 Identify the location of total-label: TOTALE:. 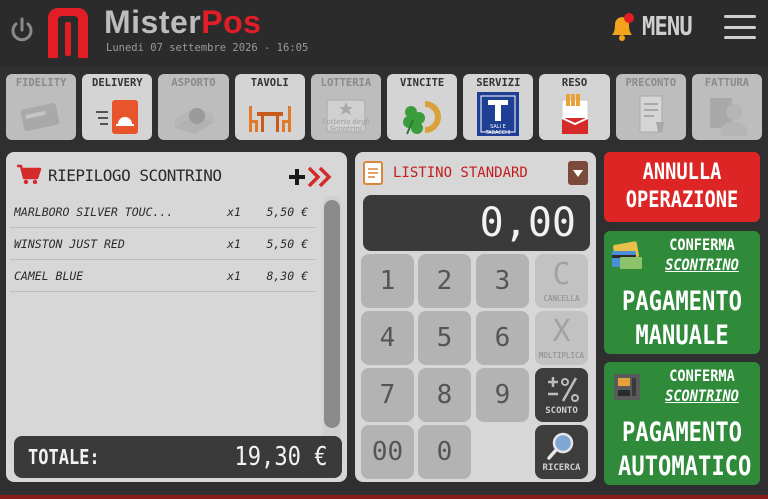
(64, 457).